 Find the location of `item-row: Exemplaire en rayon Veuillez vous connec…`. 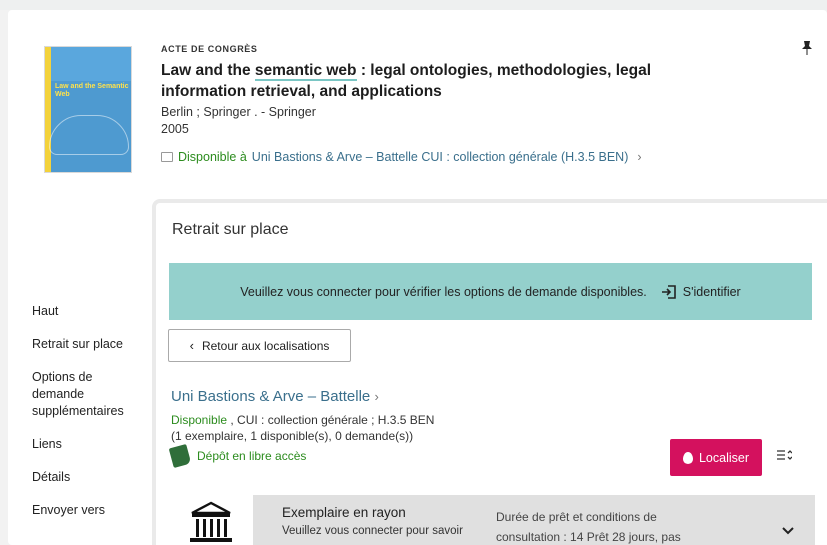

item-row: Exemplaire en rayon Veuillez vous connec… is located at coordinates (534, 520).